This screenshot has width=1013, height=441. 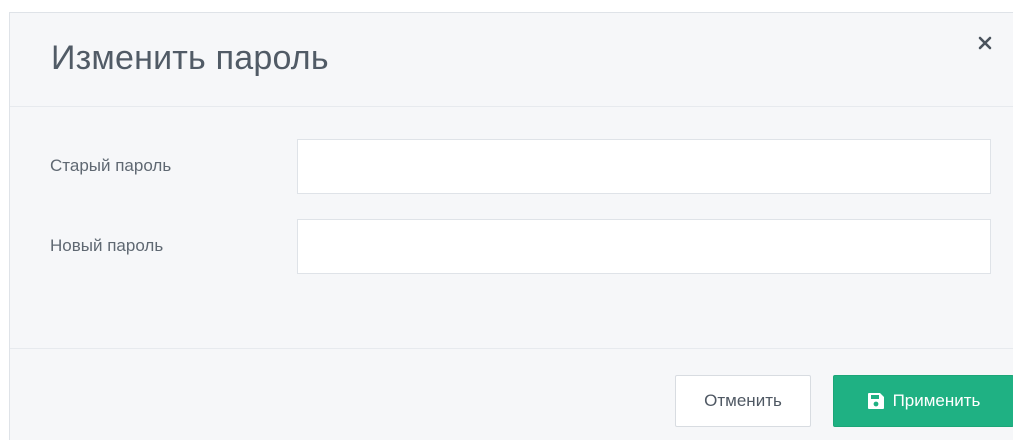 What do you see at coordinates (876, 401) in the screenshot?
I see `save-icon` at bounding box center [876, 401].